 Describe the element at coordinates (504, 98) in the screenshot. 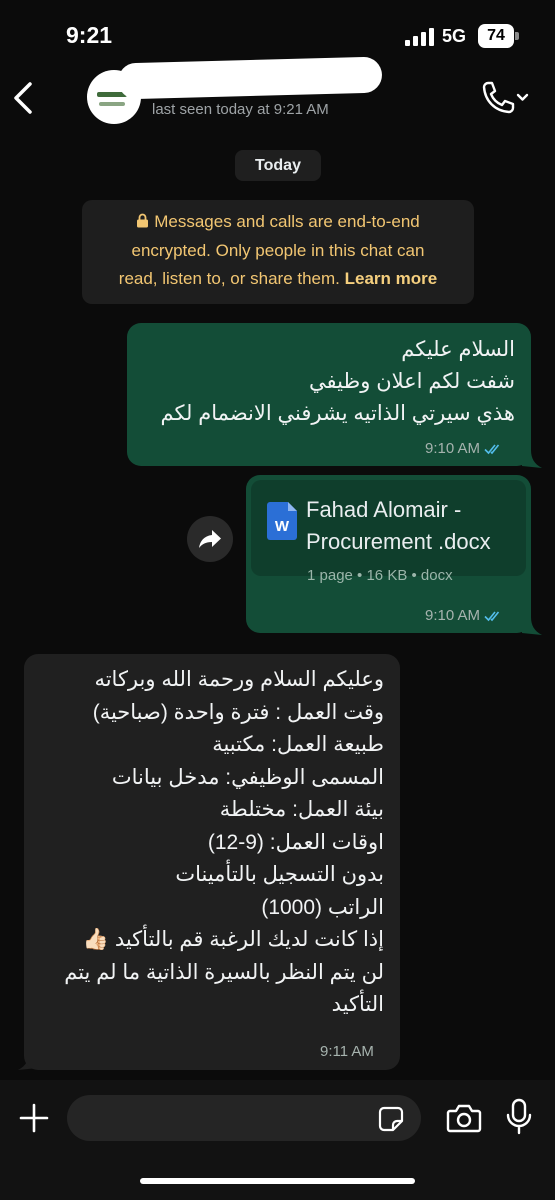

I see `phone-icon` at that location.